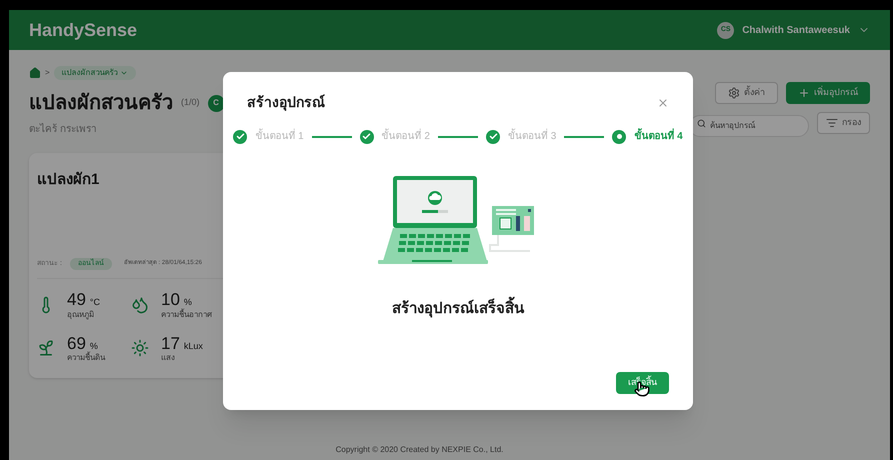 The image size is (893, 460). I want to click on success-message: สร้างอุปกรณ์เสร็จสิ้น, so click(458, 309).